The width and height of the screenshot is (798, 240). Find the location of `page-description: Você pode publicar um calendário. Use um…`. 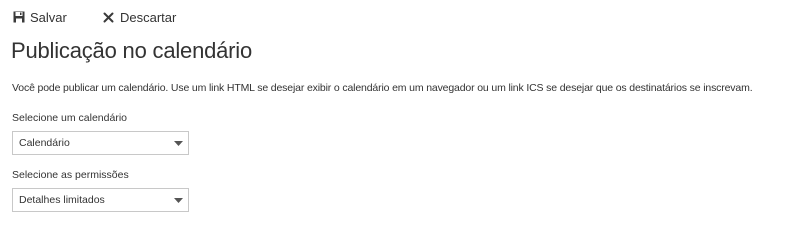

page-description: Você pode publicar um calendário. Use um… is located at coordinates (382, 88).